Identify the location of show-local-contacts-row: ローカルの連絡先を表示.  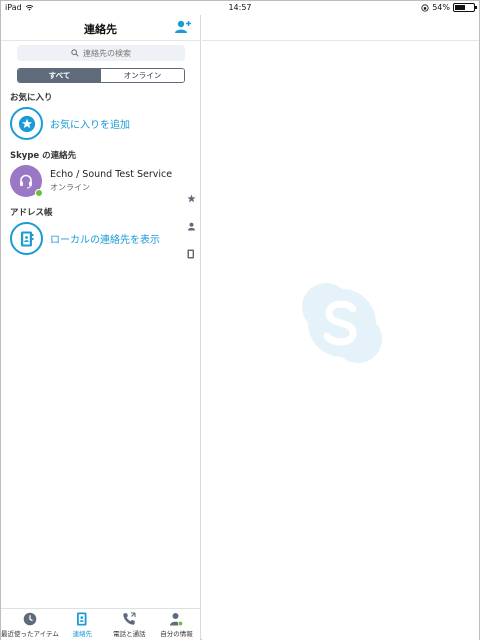
(85, 238).